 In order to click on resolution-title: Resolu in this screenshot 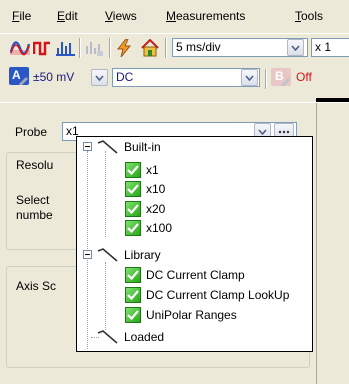, I will do `click(35, 165)`.